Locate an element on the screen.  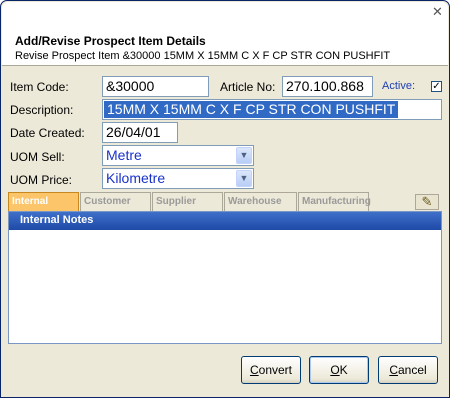
active-label: Active: is located at coordinates (399, 86).